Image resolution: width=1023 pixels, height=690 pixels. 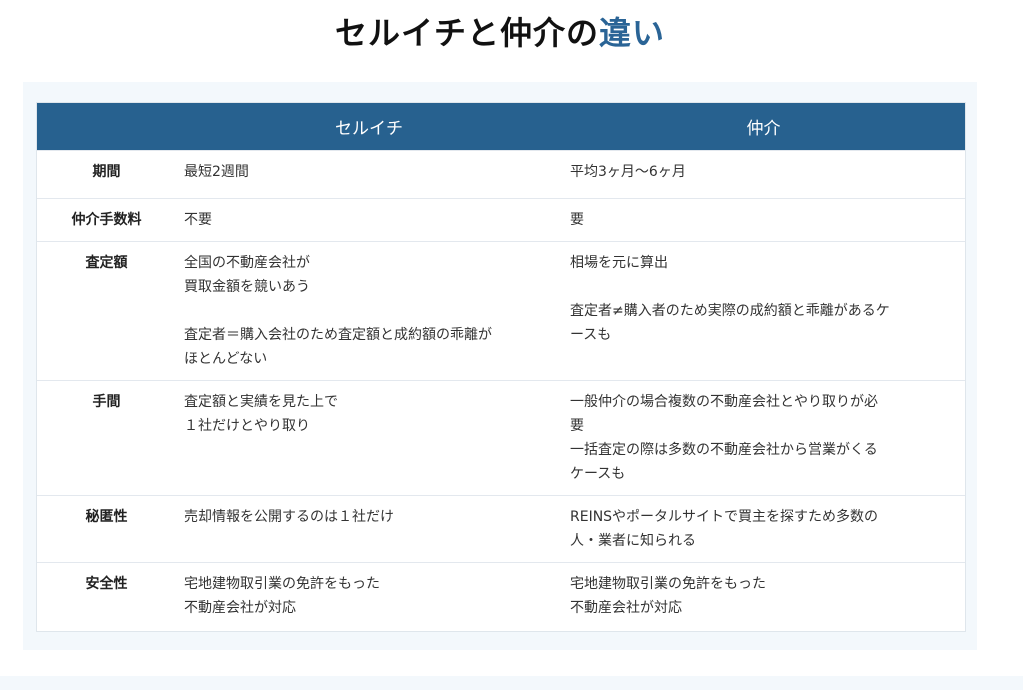 I want to click on page-title: セルイチと仲介の違い, so click(x=500, y=31).